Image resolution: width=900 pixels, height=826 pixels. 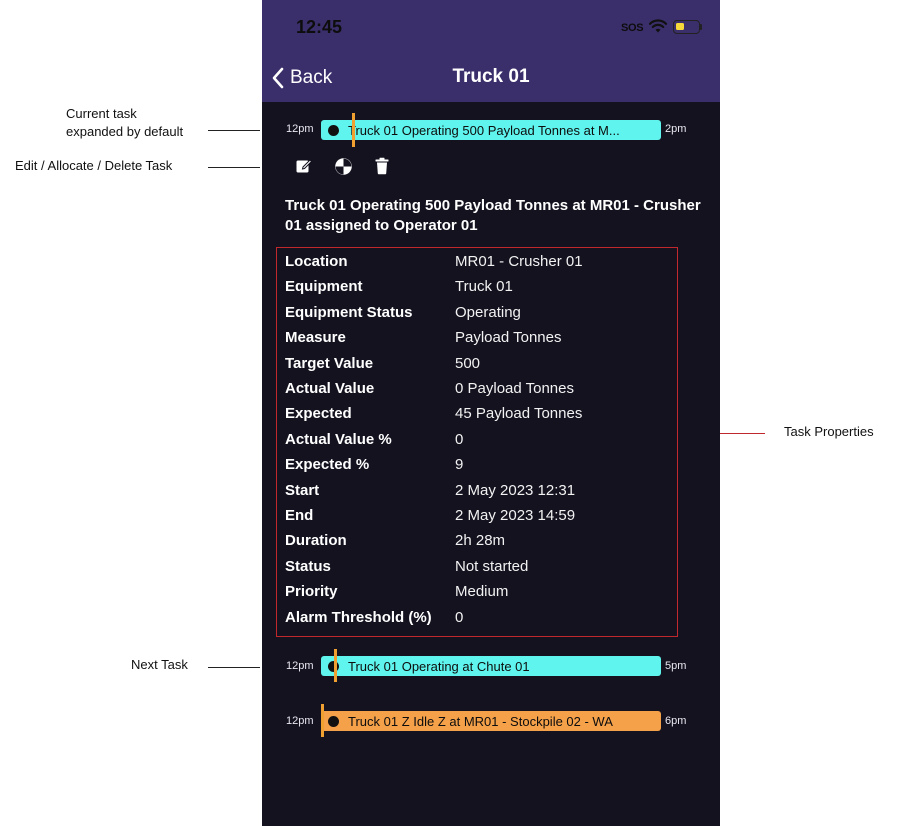 What do you see at coordinates (335, 665) in the screenshot?
I see `next-task-time-marker` at bounding box center [335, 665].